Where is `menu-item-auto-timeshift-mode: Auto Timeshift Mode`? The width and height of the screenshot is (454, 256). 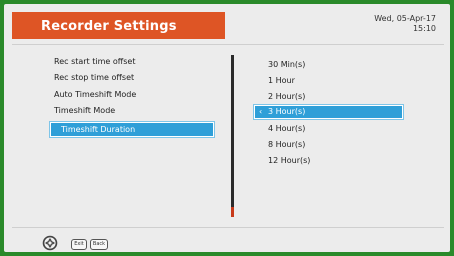
menu-item-auto-timeshift-mode: Auto Timeshift Mode is located at coordinates (95, 95).